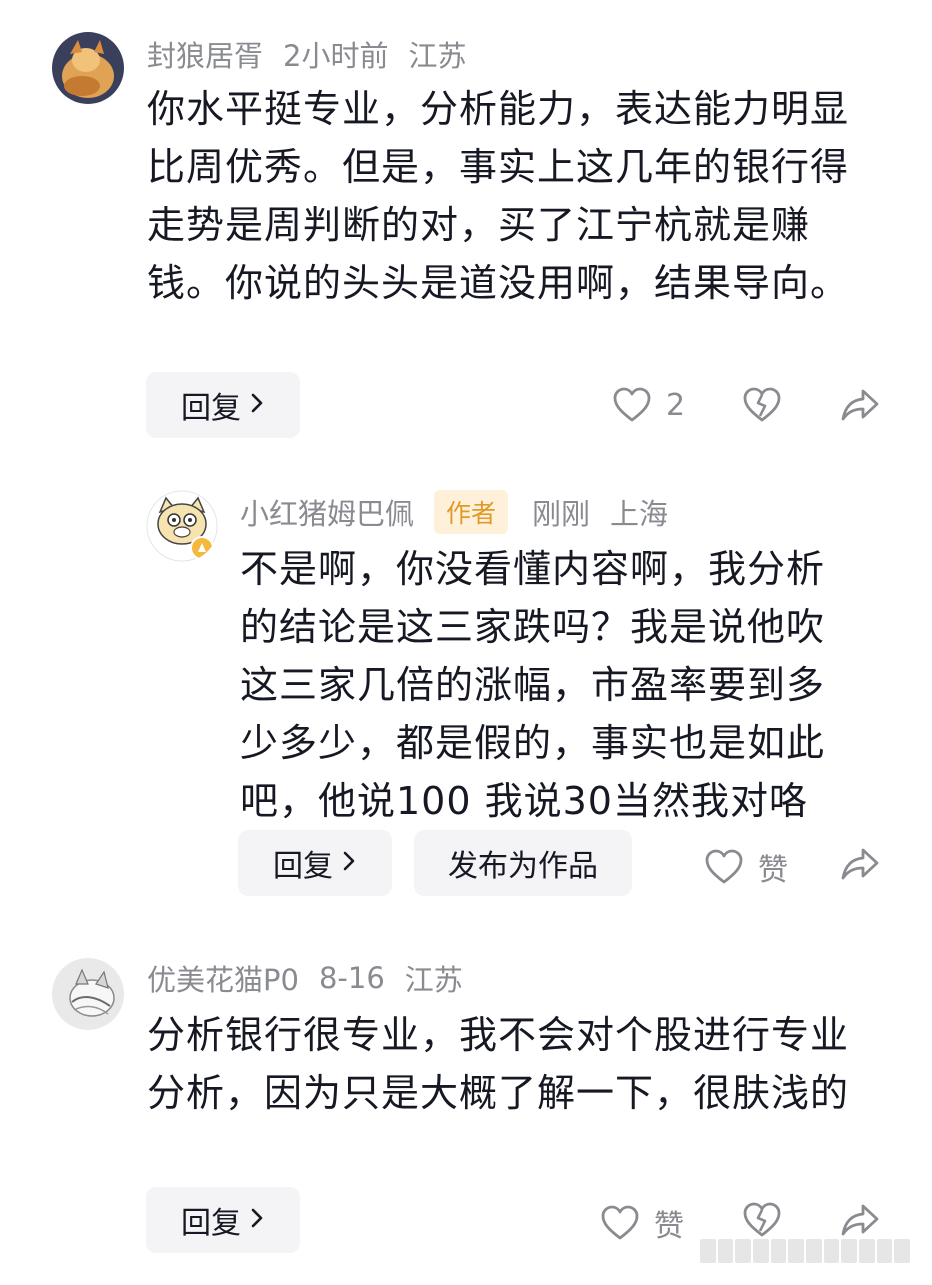 Image resolution: width=932 pixels, height=1285 pixels. I want to click on timestamp: 8-16, so click(351, 978).